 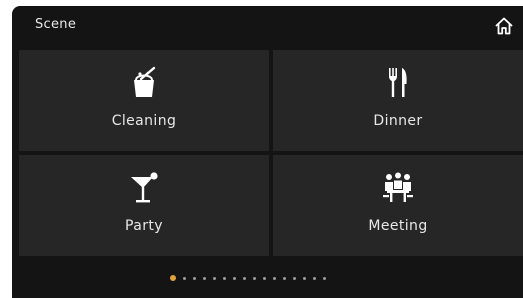 I want to click on fork-knife-icon, so click(x=398, y=83).